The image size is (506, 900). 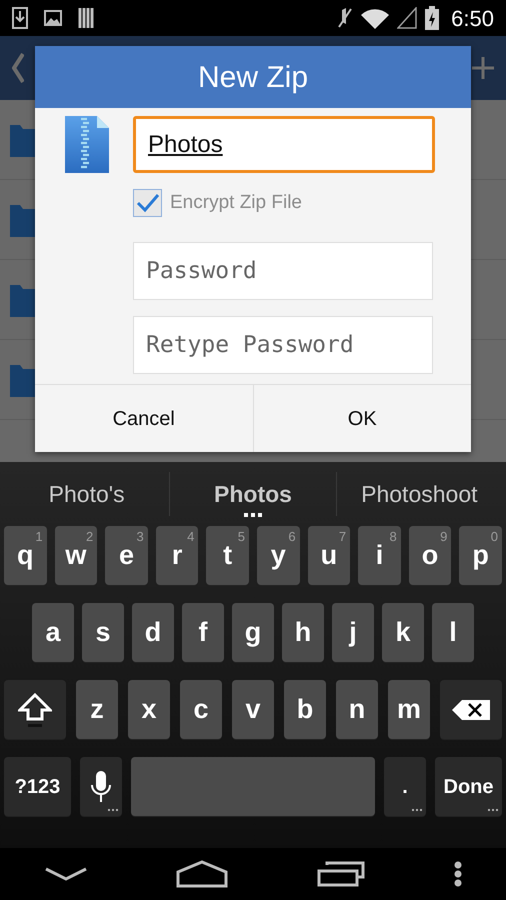 I want to click on key: a, so click(x=53, y=632).